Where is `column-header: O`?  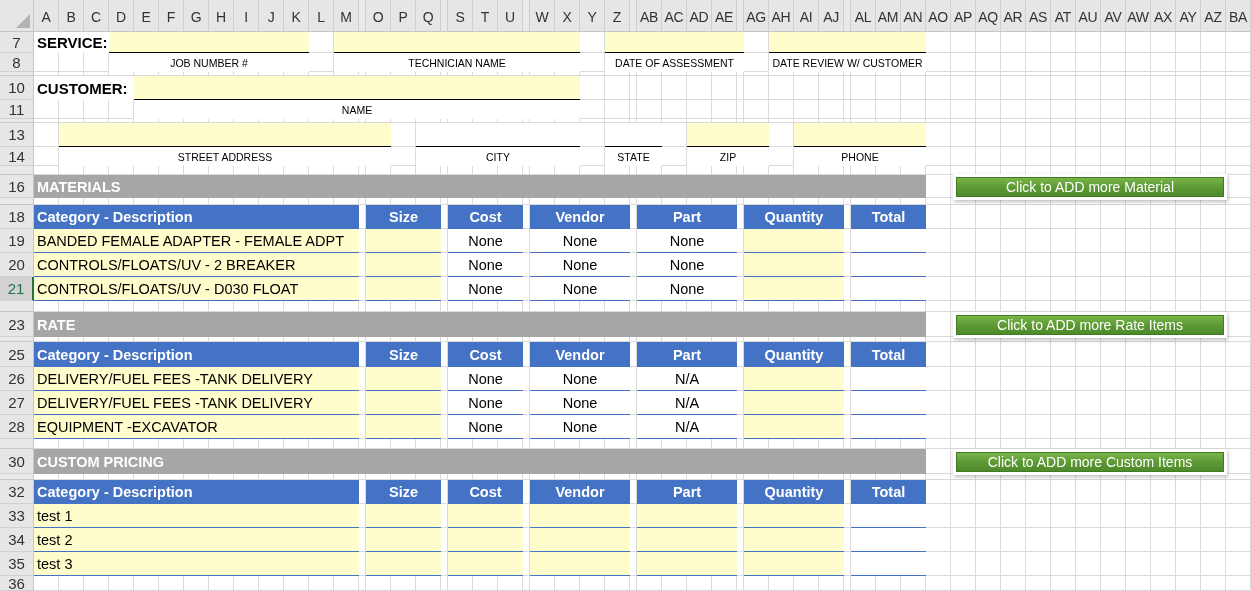 column-header: O is located at coordinates (378, 16).